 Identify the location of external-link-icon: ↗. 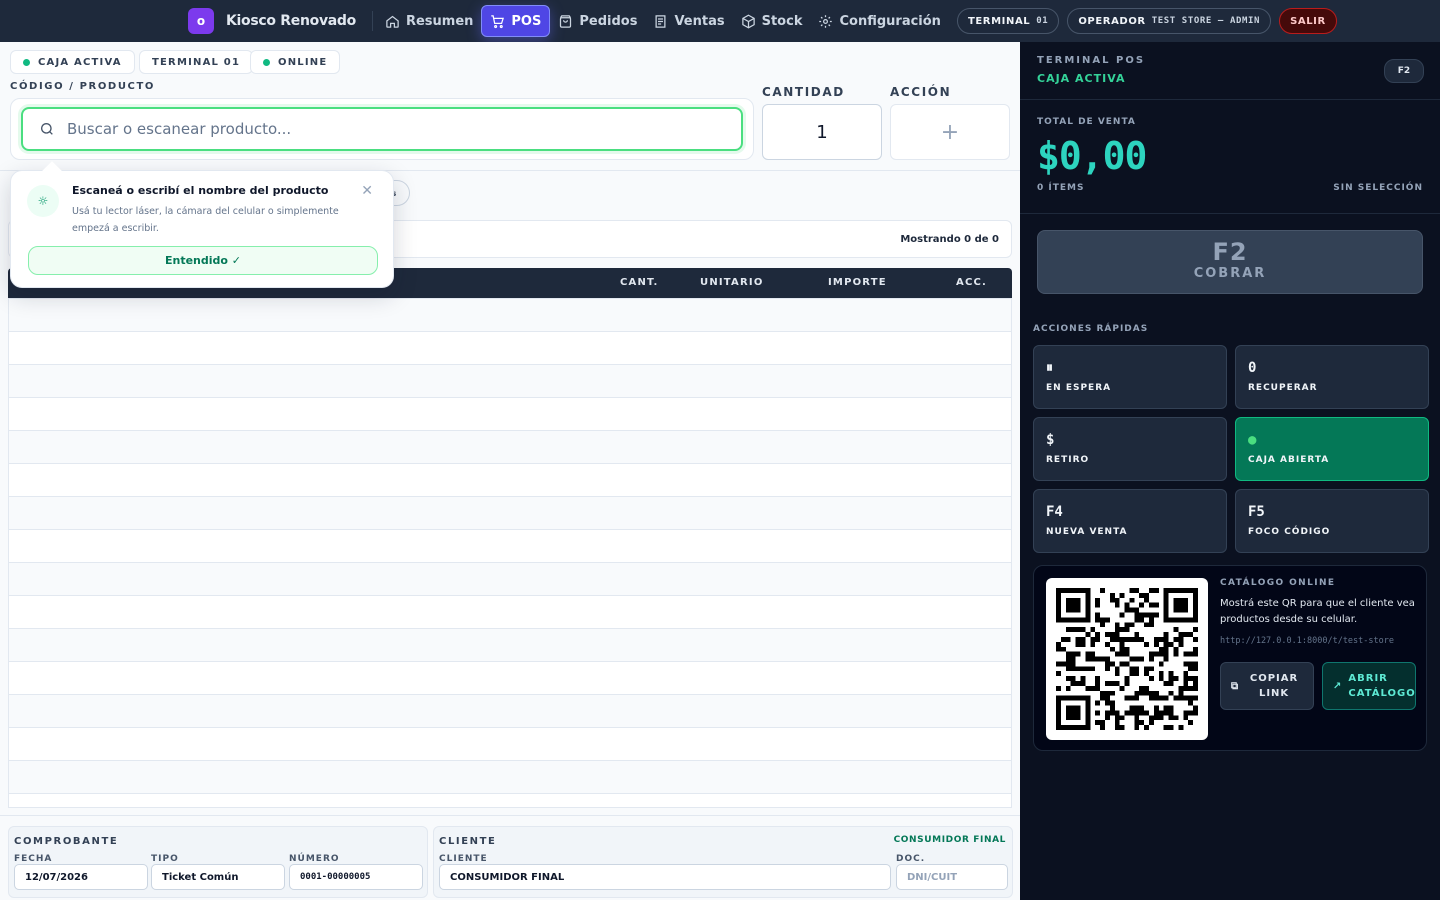
(1338, 686).